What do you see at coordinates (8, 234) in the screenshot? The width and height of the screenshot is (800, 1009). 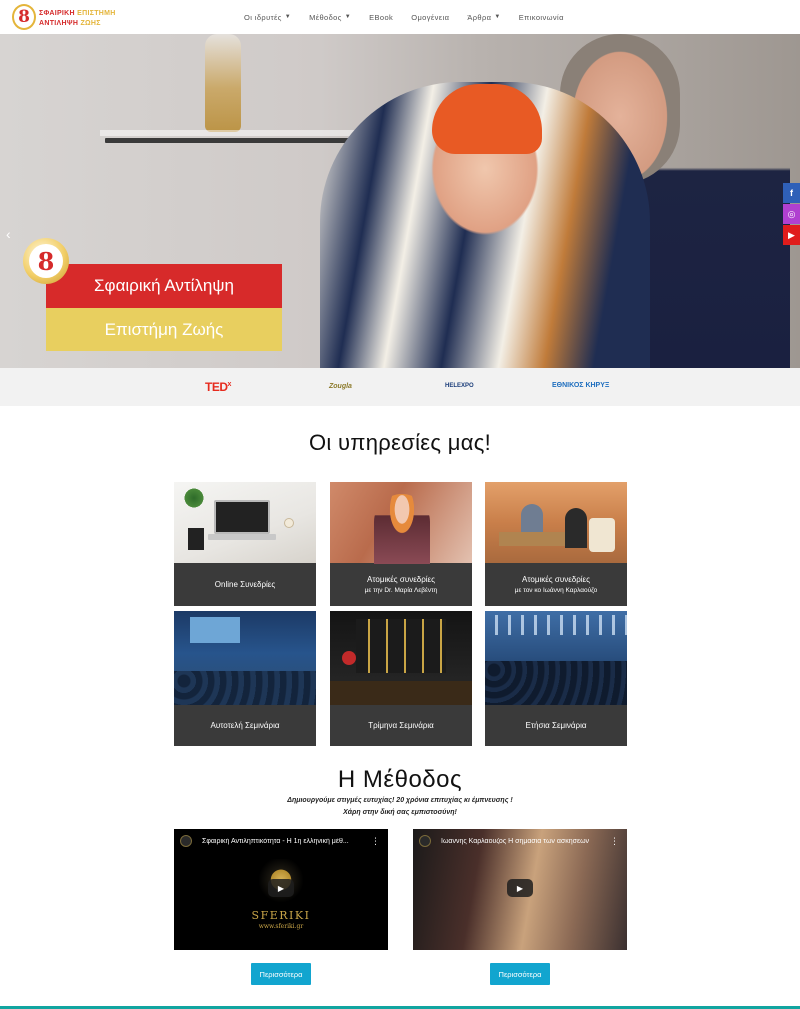 I see `slider-prev-arrow-icon: ‹` at bounding box center [8, 234].